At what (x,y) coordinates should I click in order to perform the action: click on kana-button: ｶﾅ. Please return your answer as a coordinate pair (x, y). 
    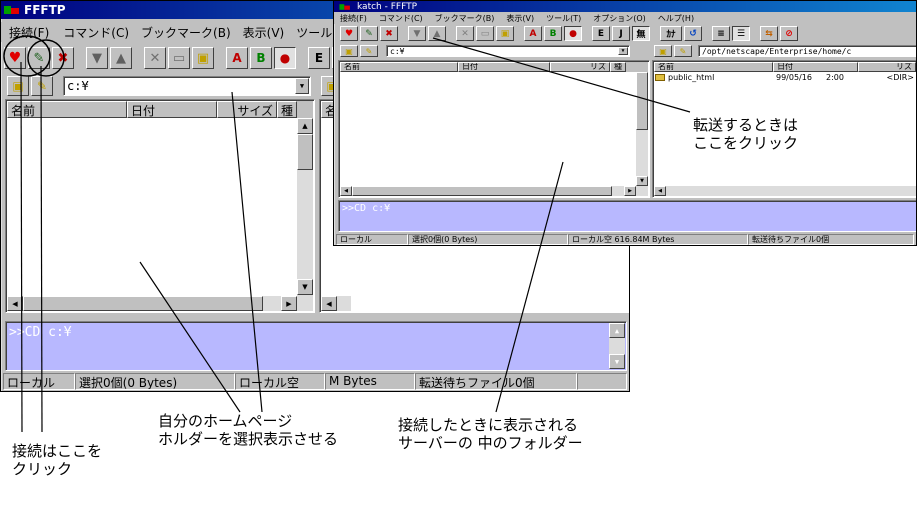
    Looking at the image, I should click on (671, 33).